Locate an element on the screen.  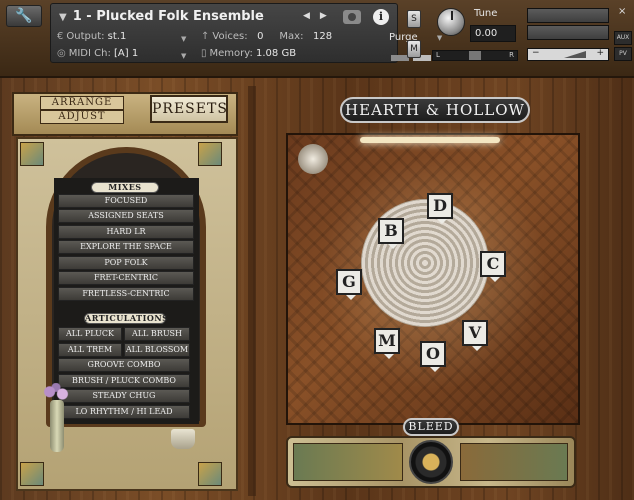
tune-label: Tune is located at coordinates (486, 13).